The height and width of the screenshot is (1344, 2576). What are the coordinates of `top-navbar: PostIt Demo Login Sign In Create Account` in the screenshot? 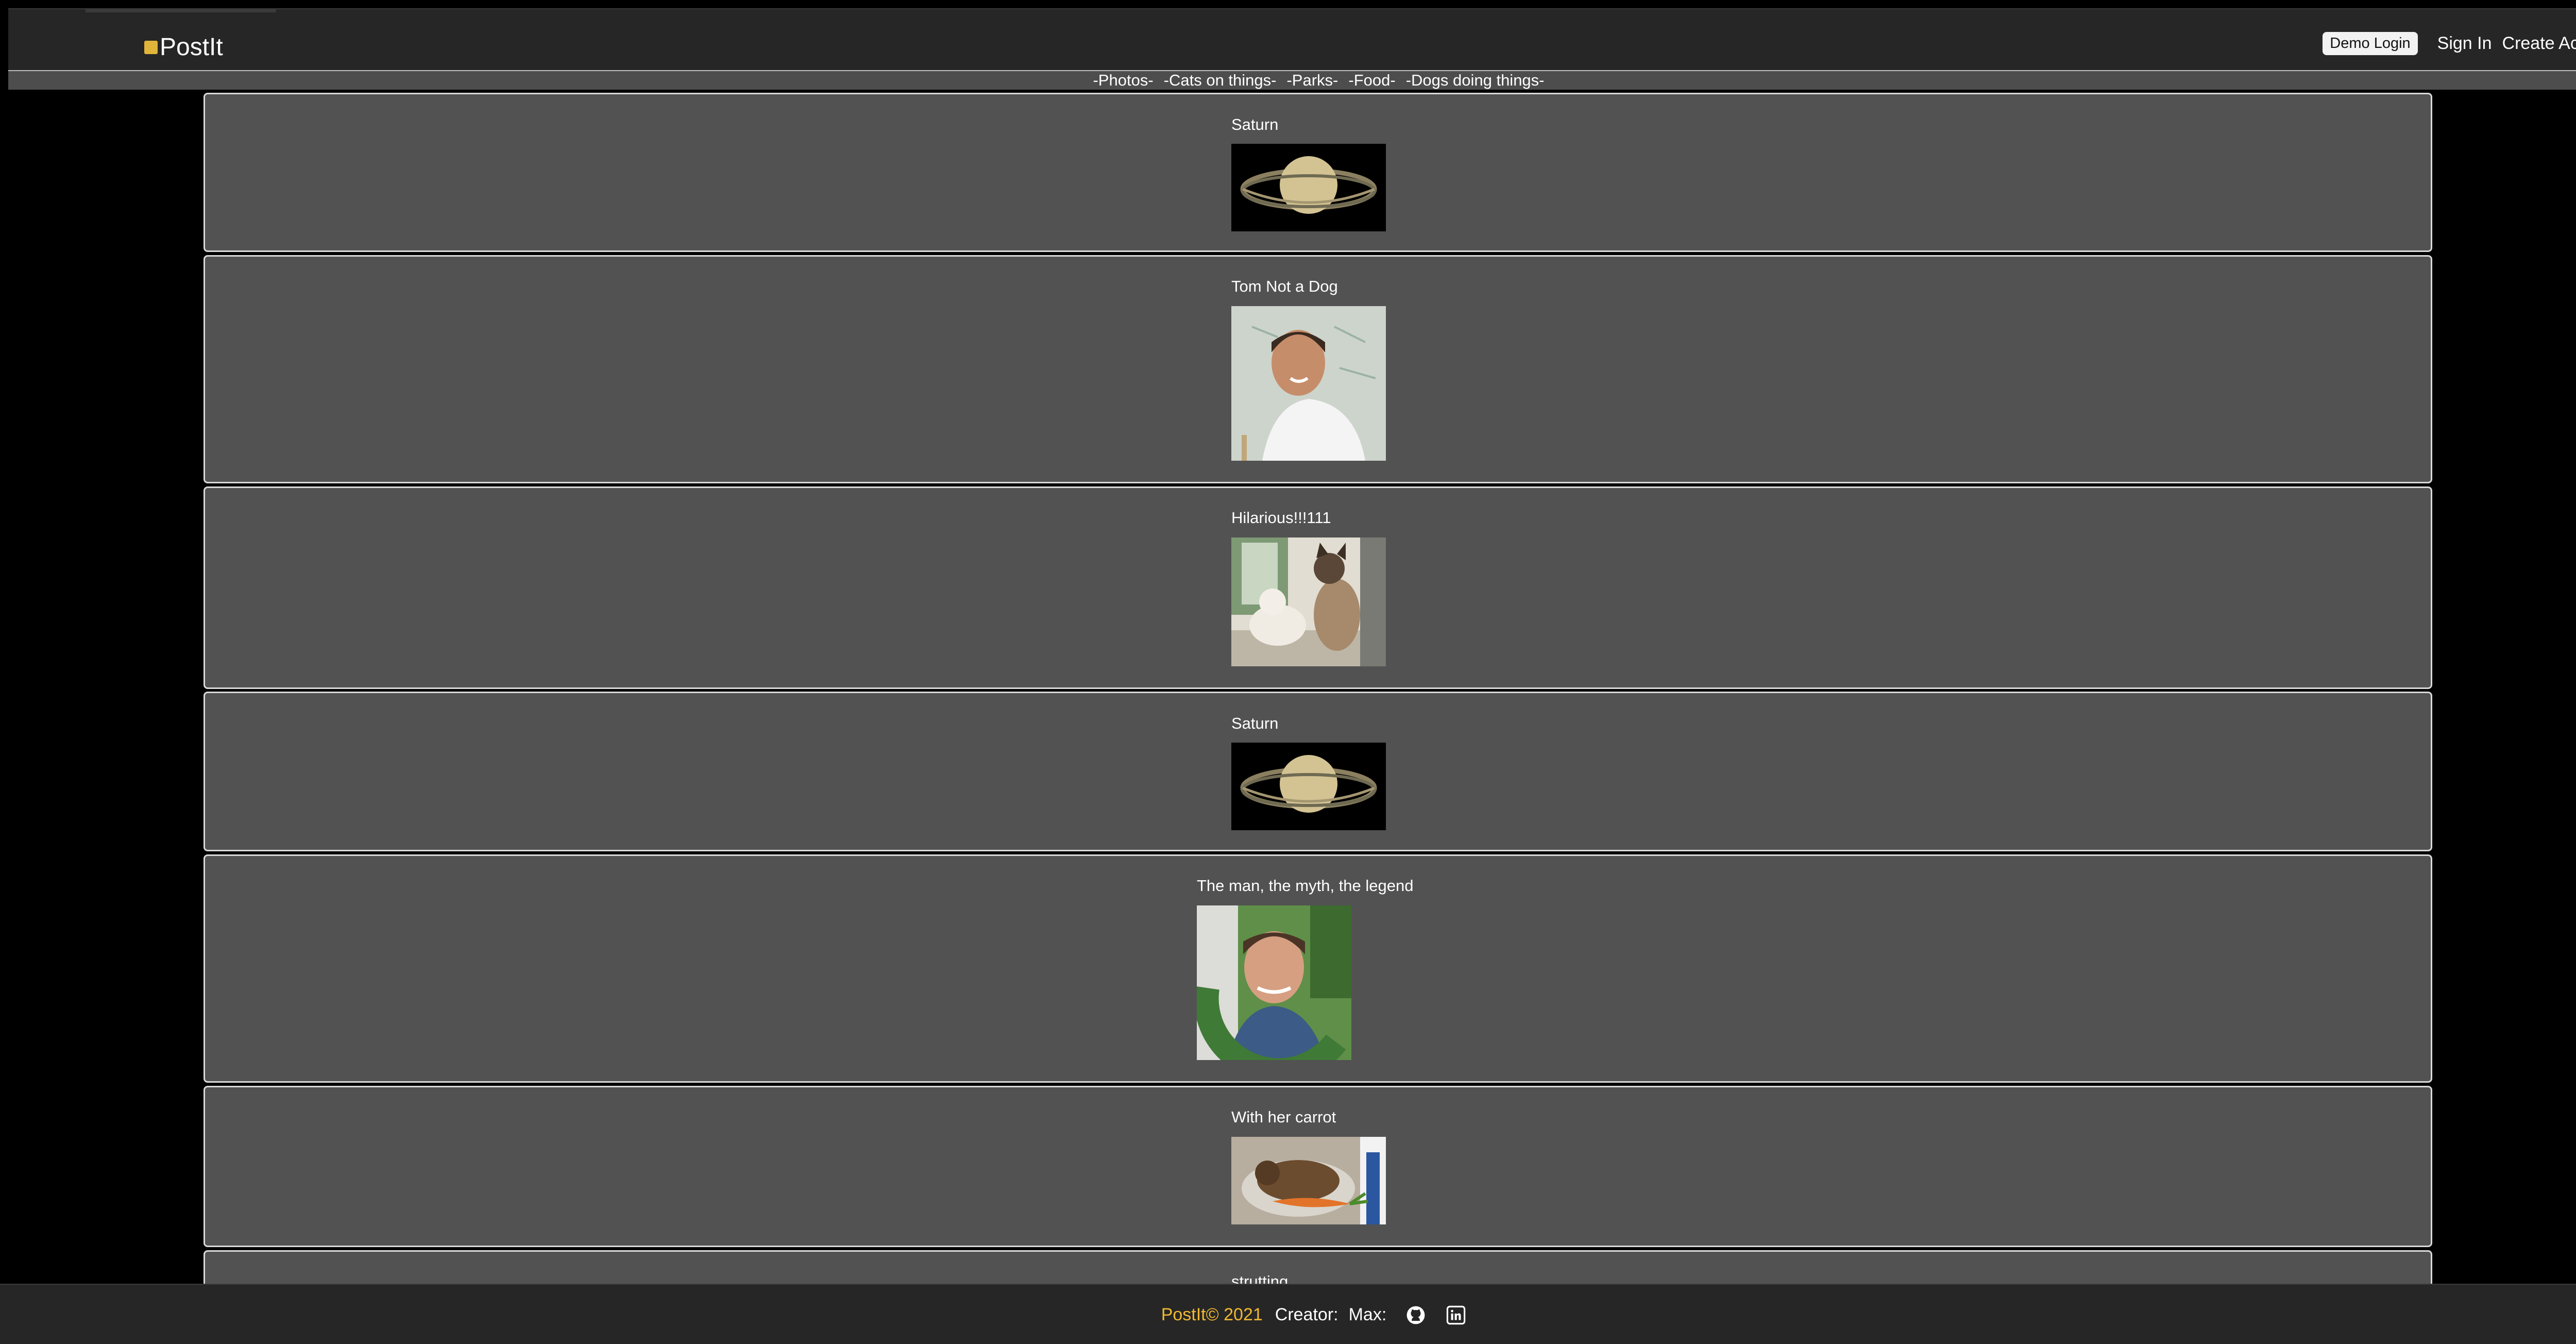 It's located at (1292, 39).